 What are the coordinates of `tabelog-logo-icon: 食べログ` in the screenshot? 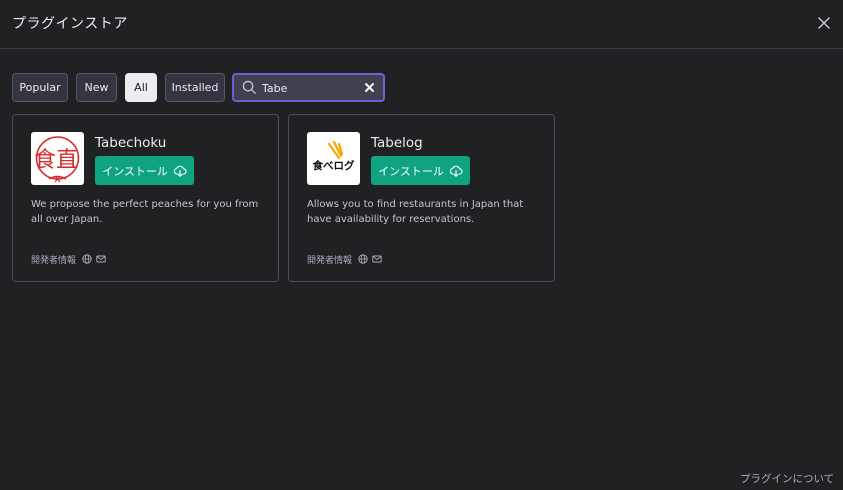 It's located at (333, 156).